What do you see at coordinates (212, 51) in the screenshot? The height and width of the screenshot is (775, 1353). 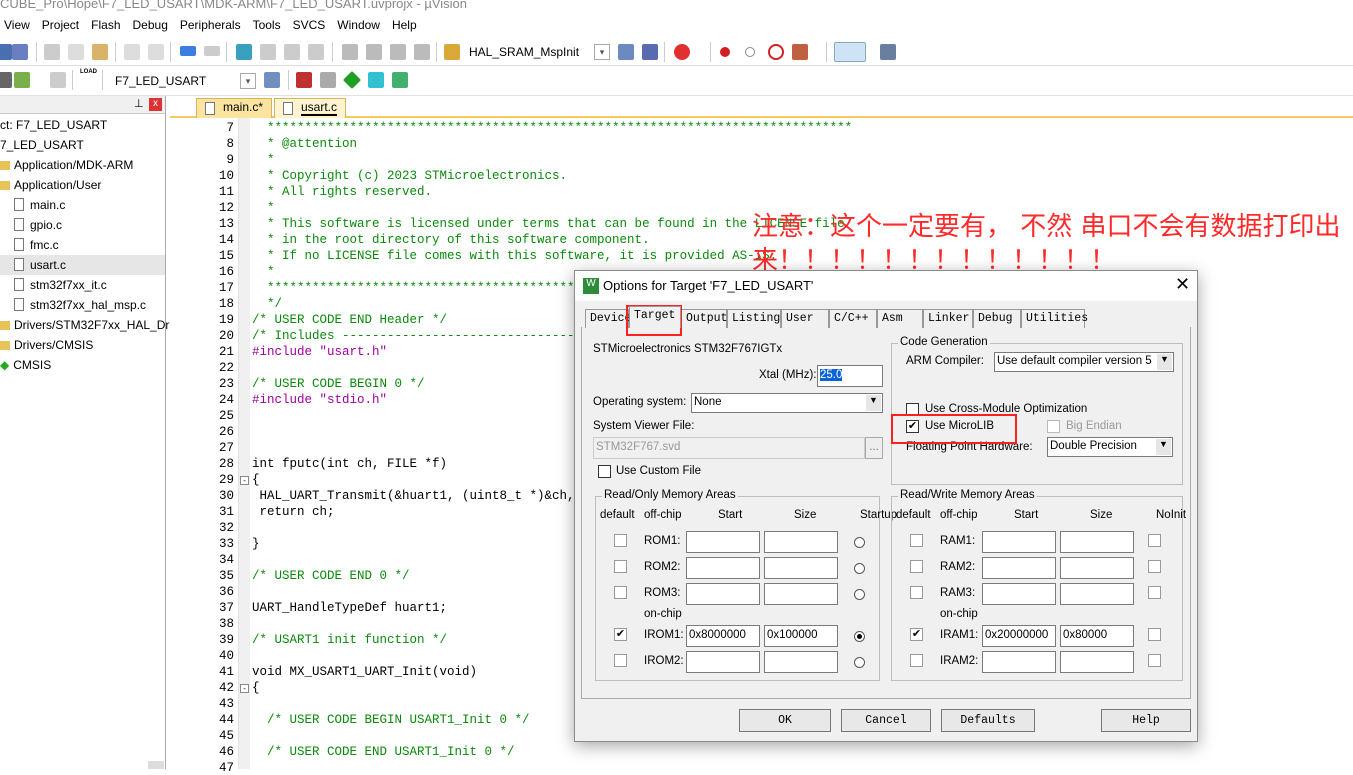 I see `navigate-forward-icon` at bounding box center [212, 51].